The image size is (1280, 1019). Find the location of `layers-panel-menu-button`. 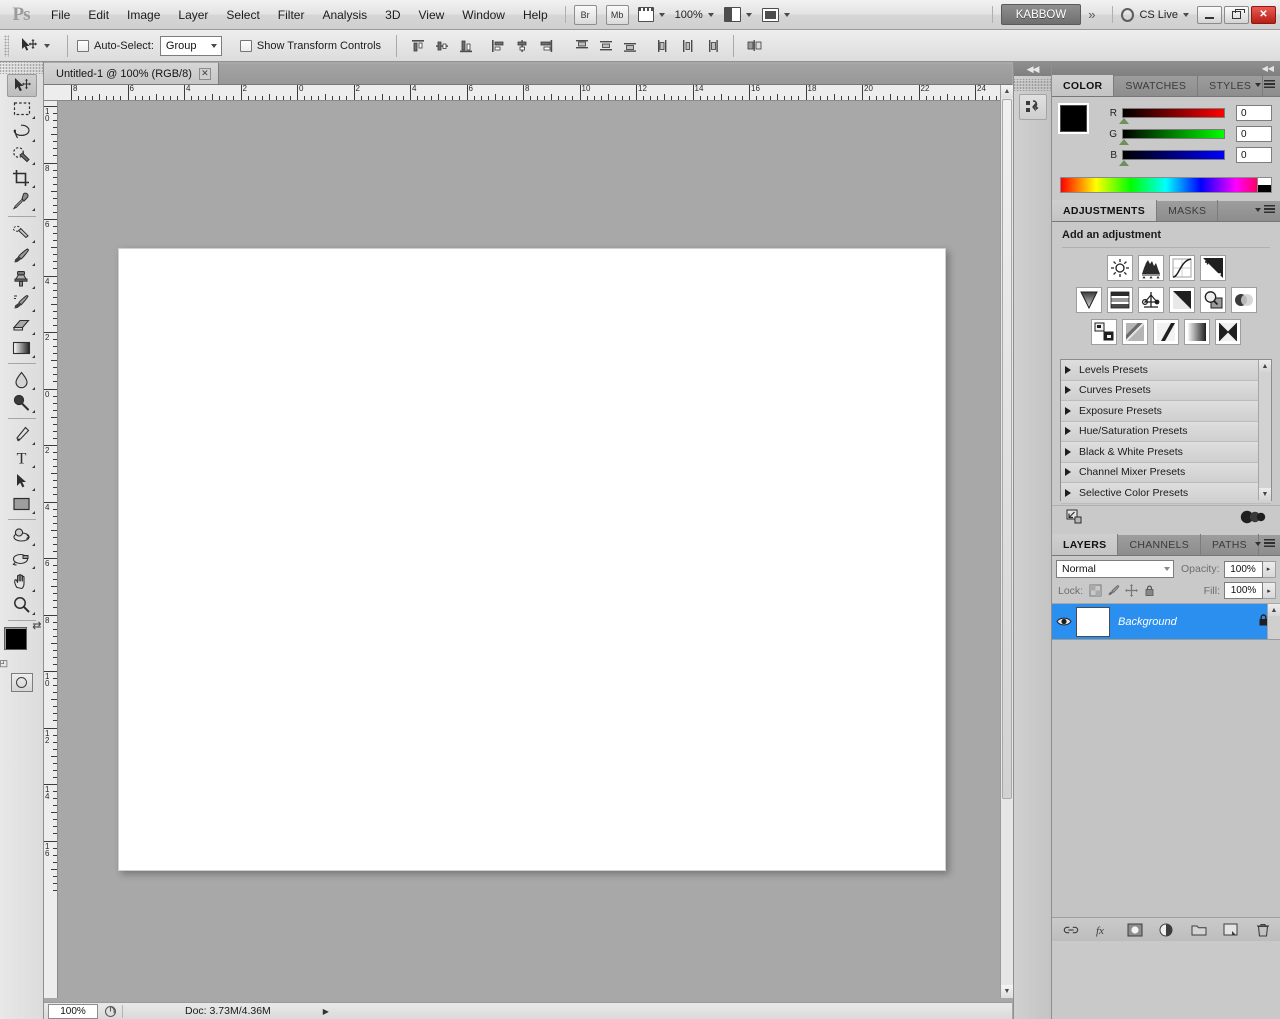

layers-panel-menu-button is located at coordinates (1265, 543).